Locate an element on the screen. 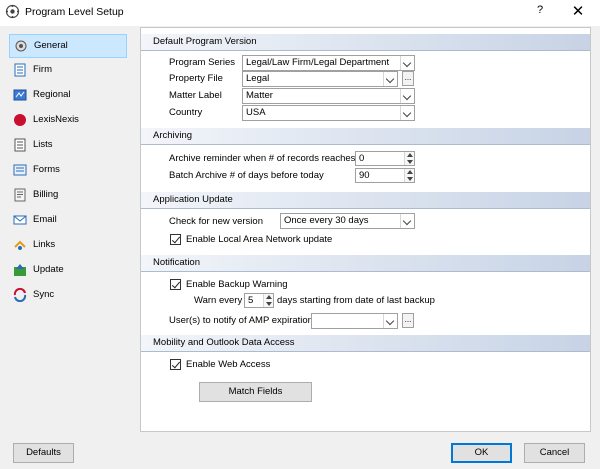  web-access-label: Enable Web Access is located at coordinates (228, 364).